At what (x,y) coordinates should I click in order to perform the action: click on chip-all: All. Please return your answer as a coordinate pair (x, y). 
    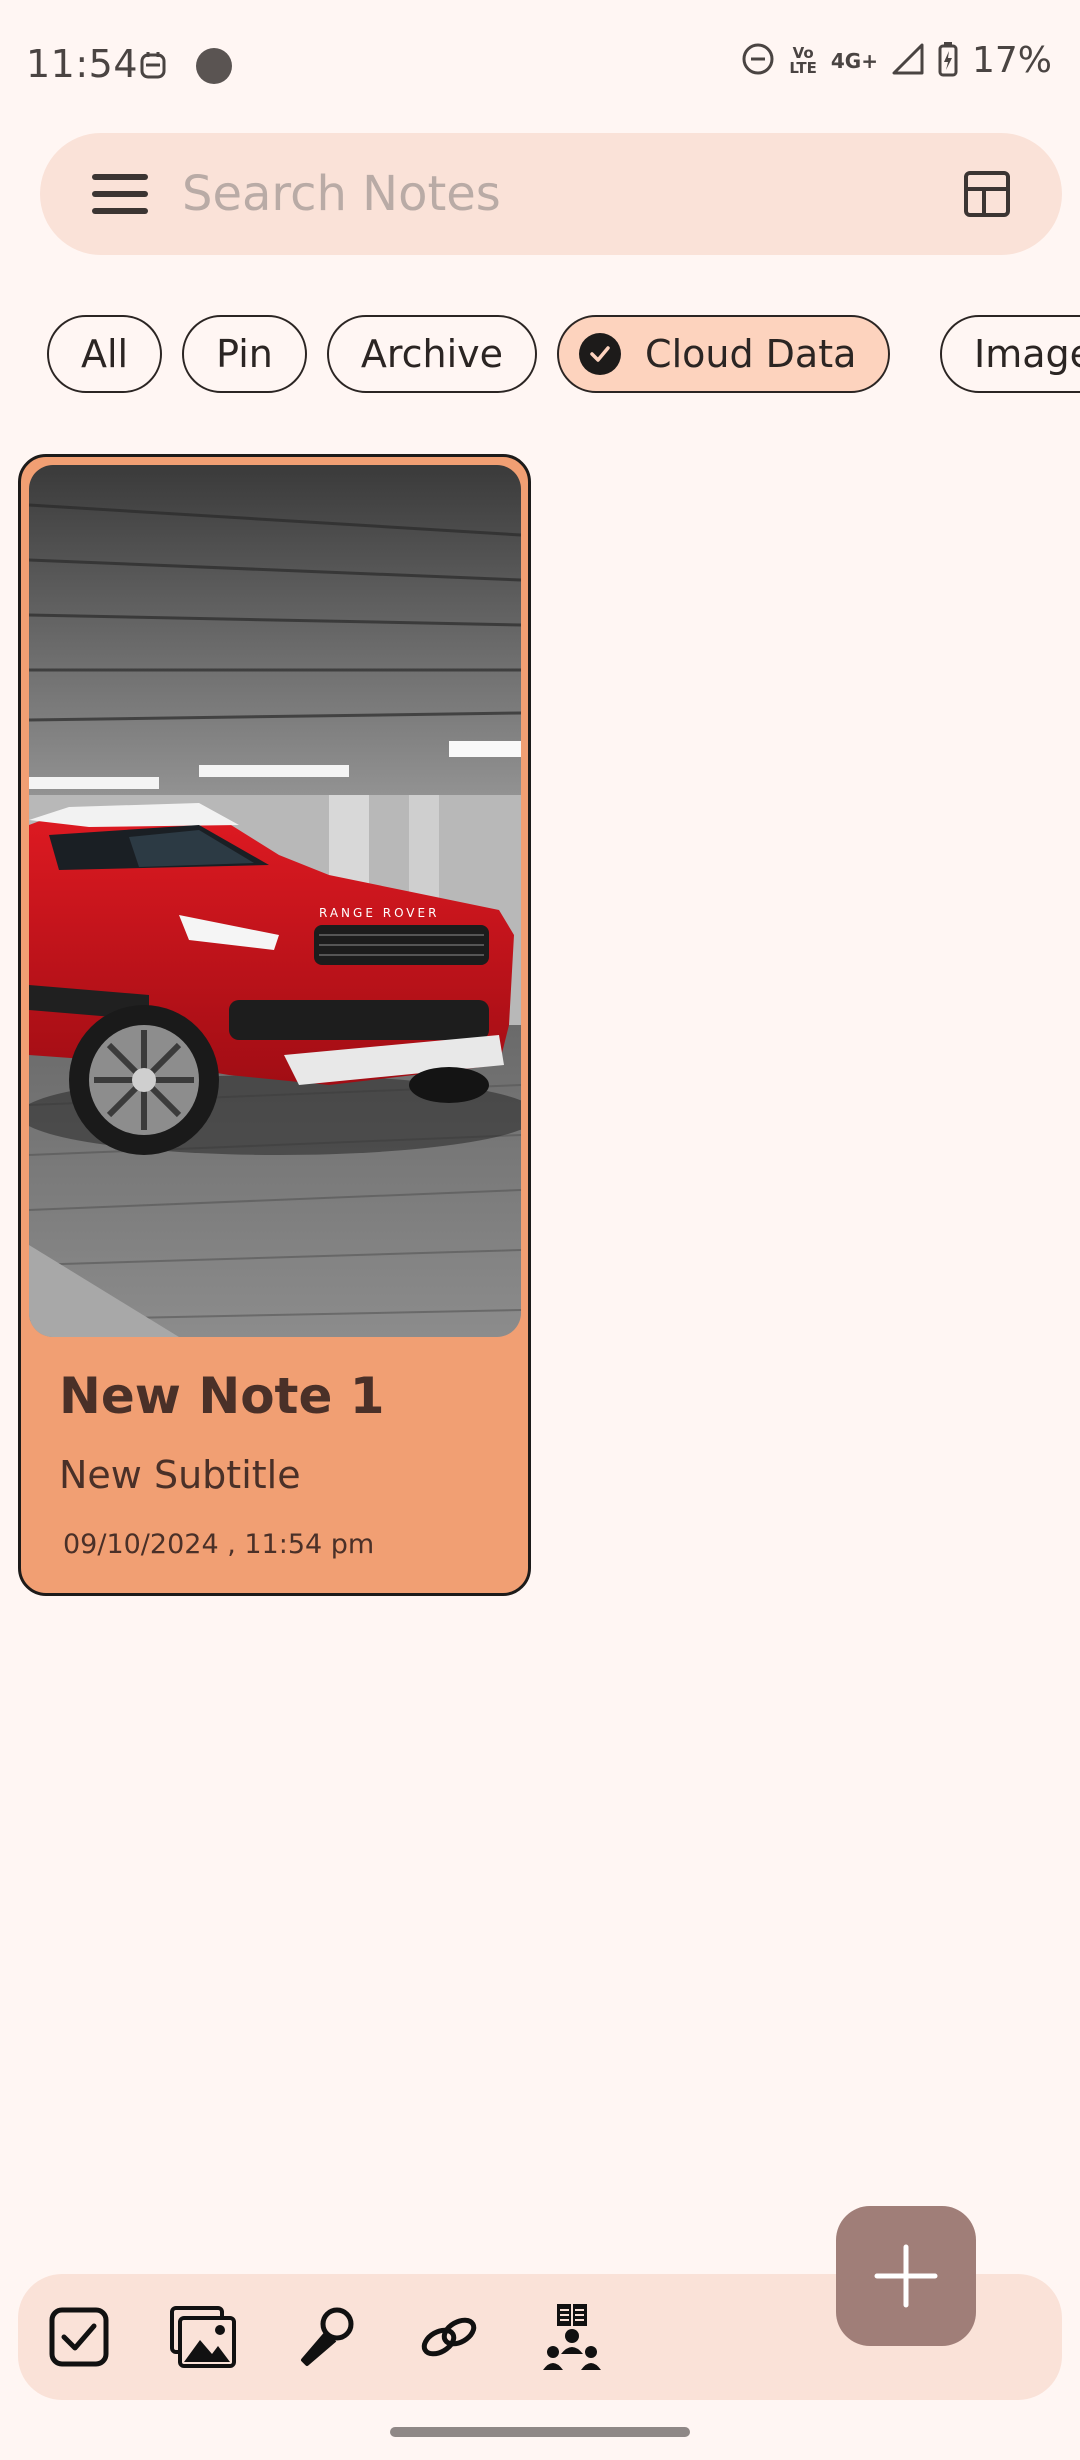
    Looking at the image, I should click on (105, 354).